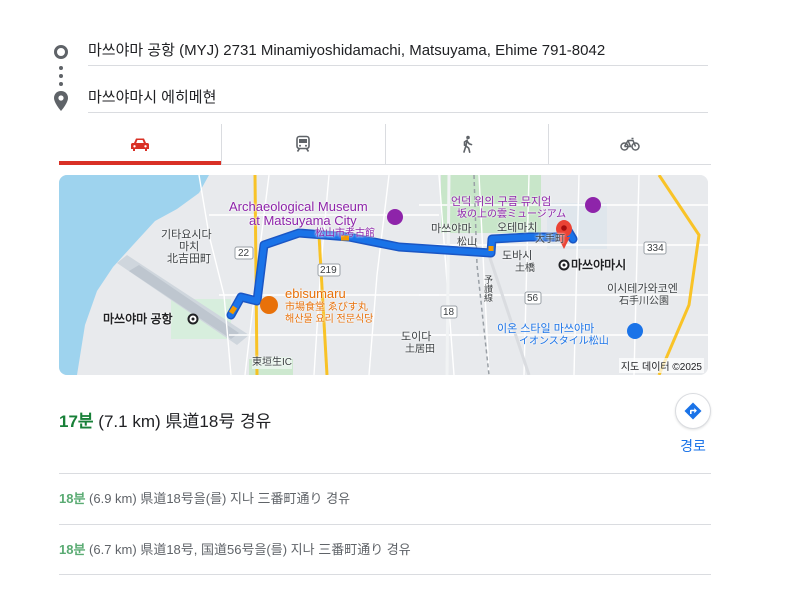 The height and width of the screenshot is (605, 798). What do you see at coordinates (467, 242) in the screenshot?
I see `map-label-matsuyama-jp: 松山` at bounding box center [467, 242].